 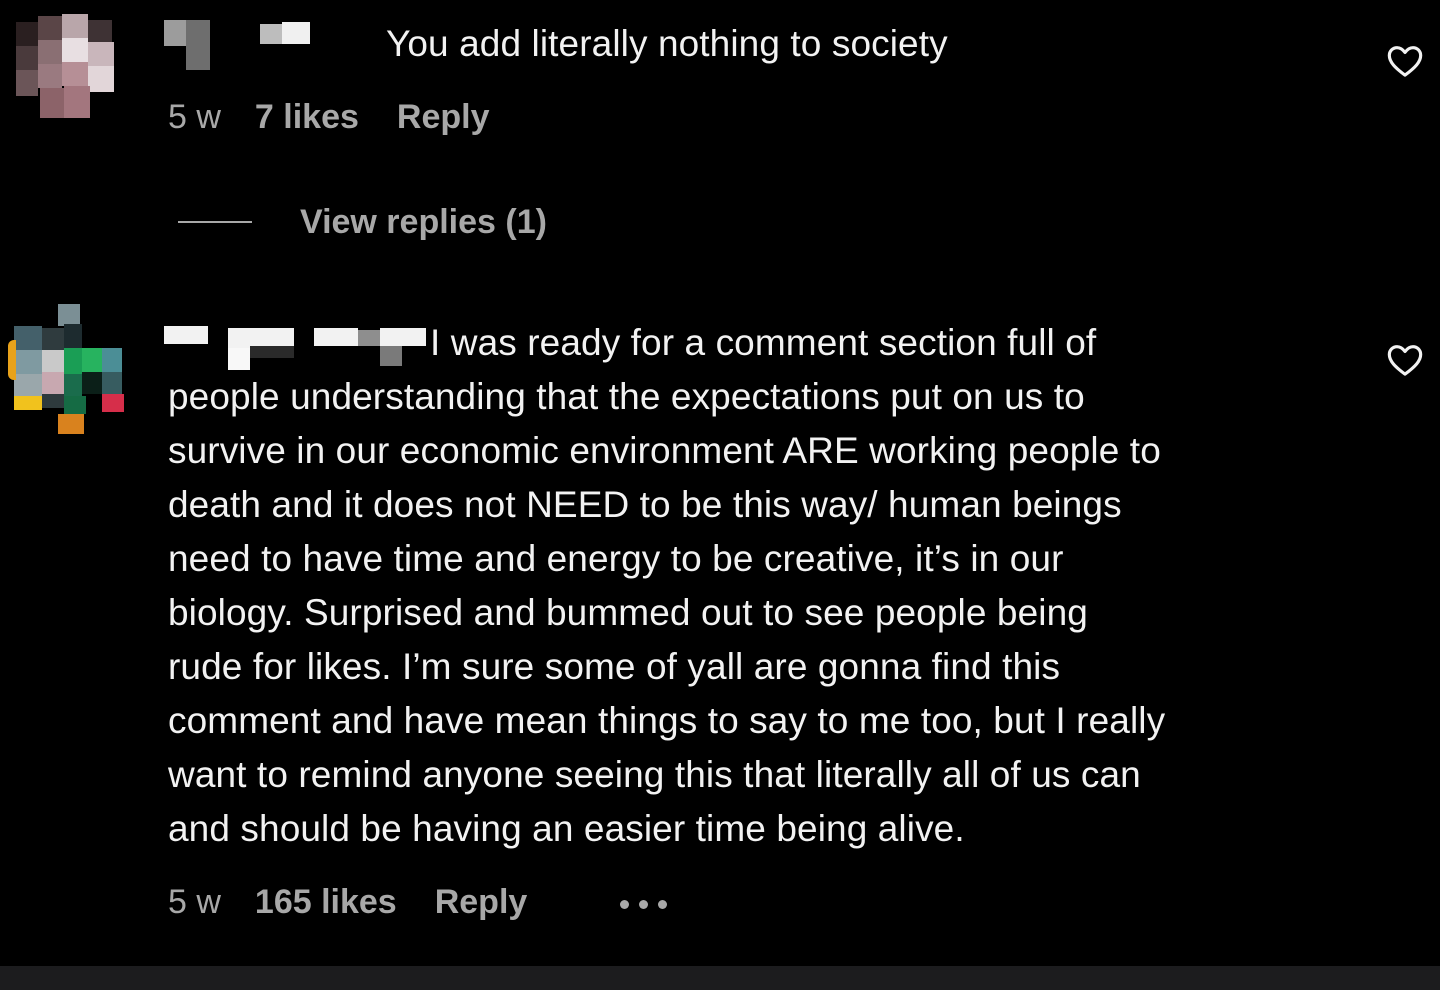 What do you see at coordinates (720, 978) in the screenshot?
I see `bottom-bar` at bounding box center [720, 978].